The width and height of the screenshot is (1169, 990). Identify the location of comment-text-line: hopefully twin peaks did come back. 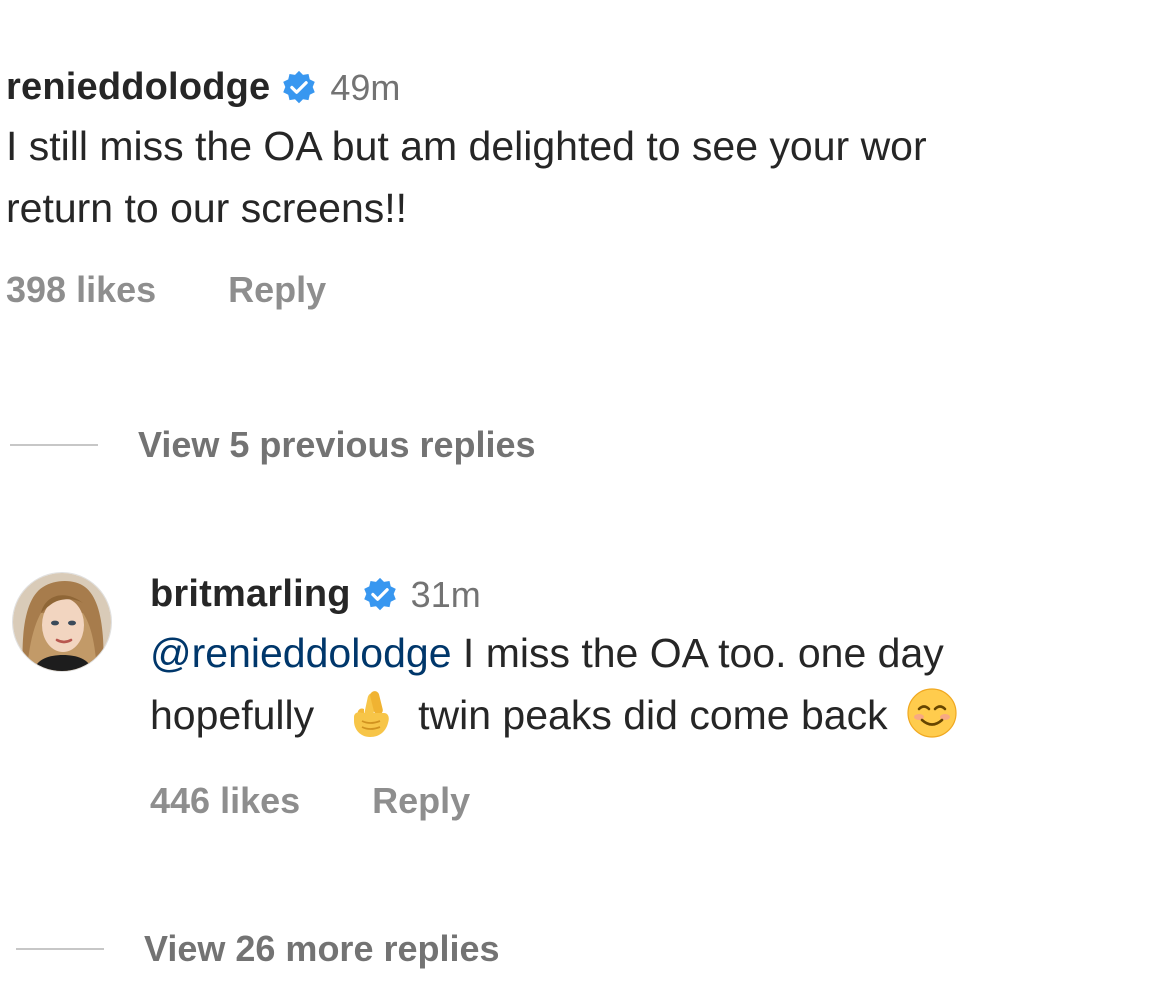
(659, 715).